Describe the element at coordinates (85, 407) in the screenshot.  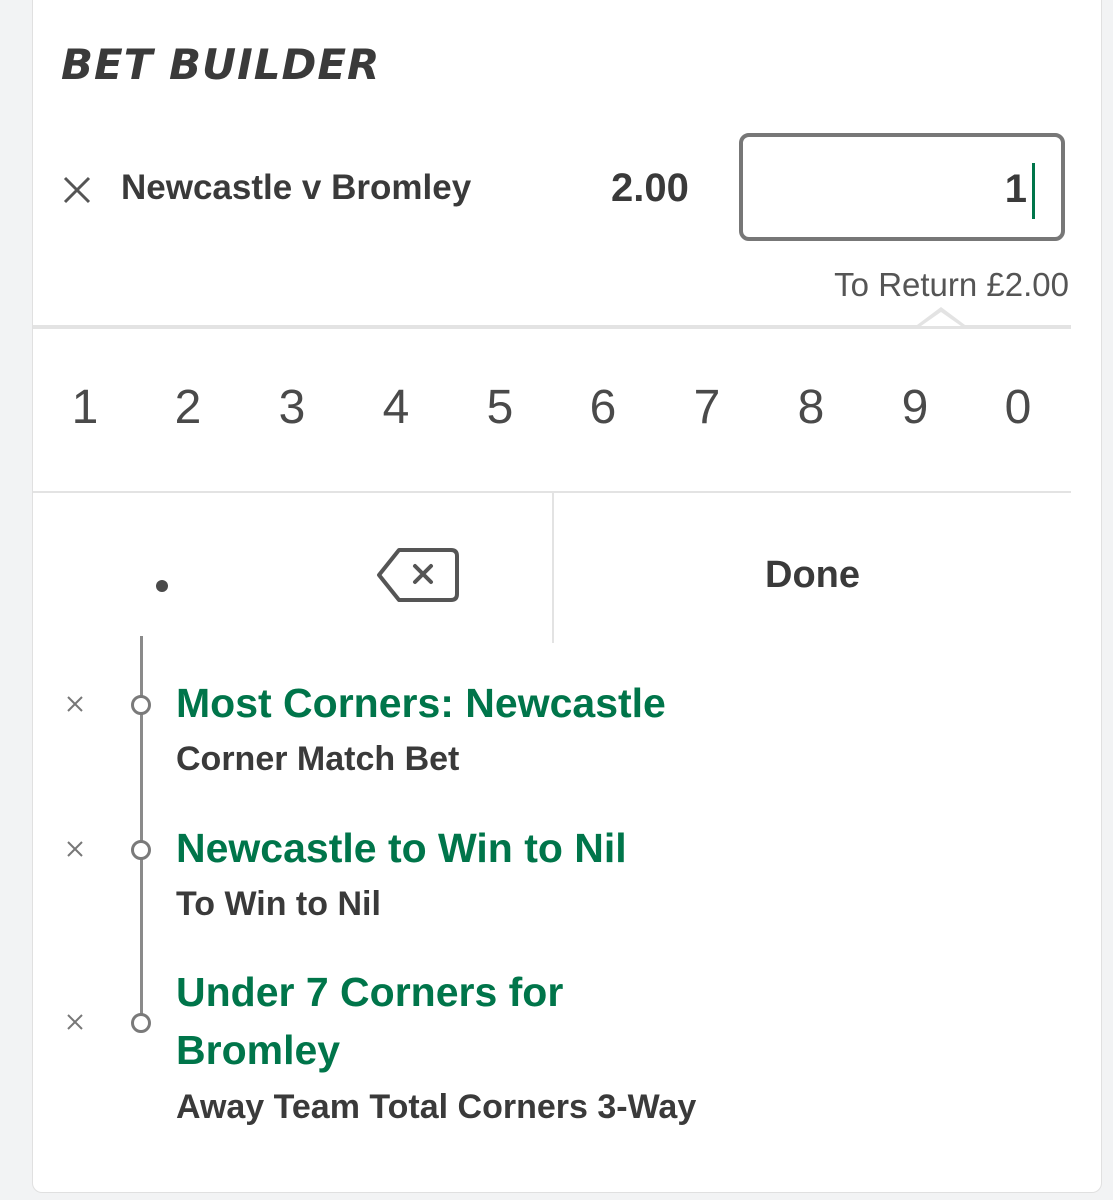
I see `key-1: 1` at that location.